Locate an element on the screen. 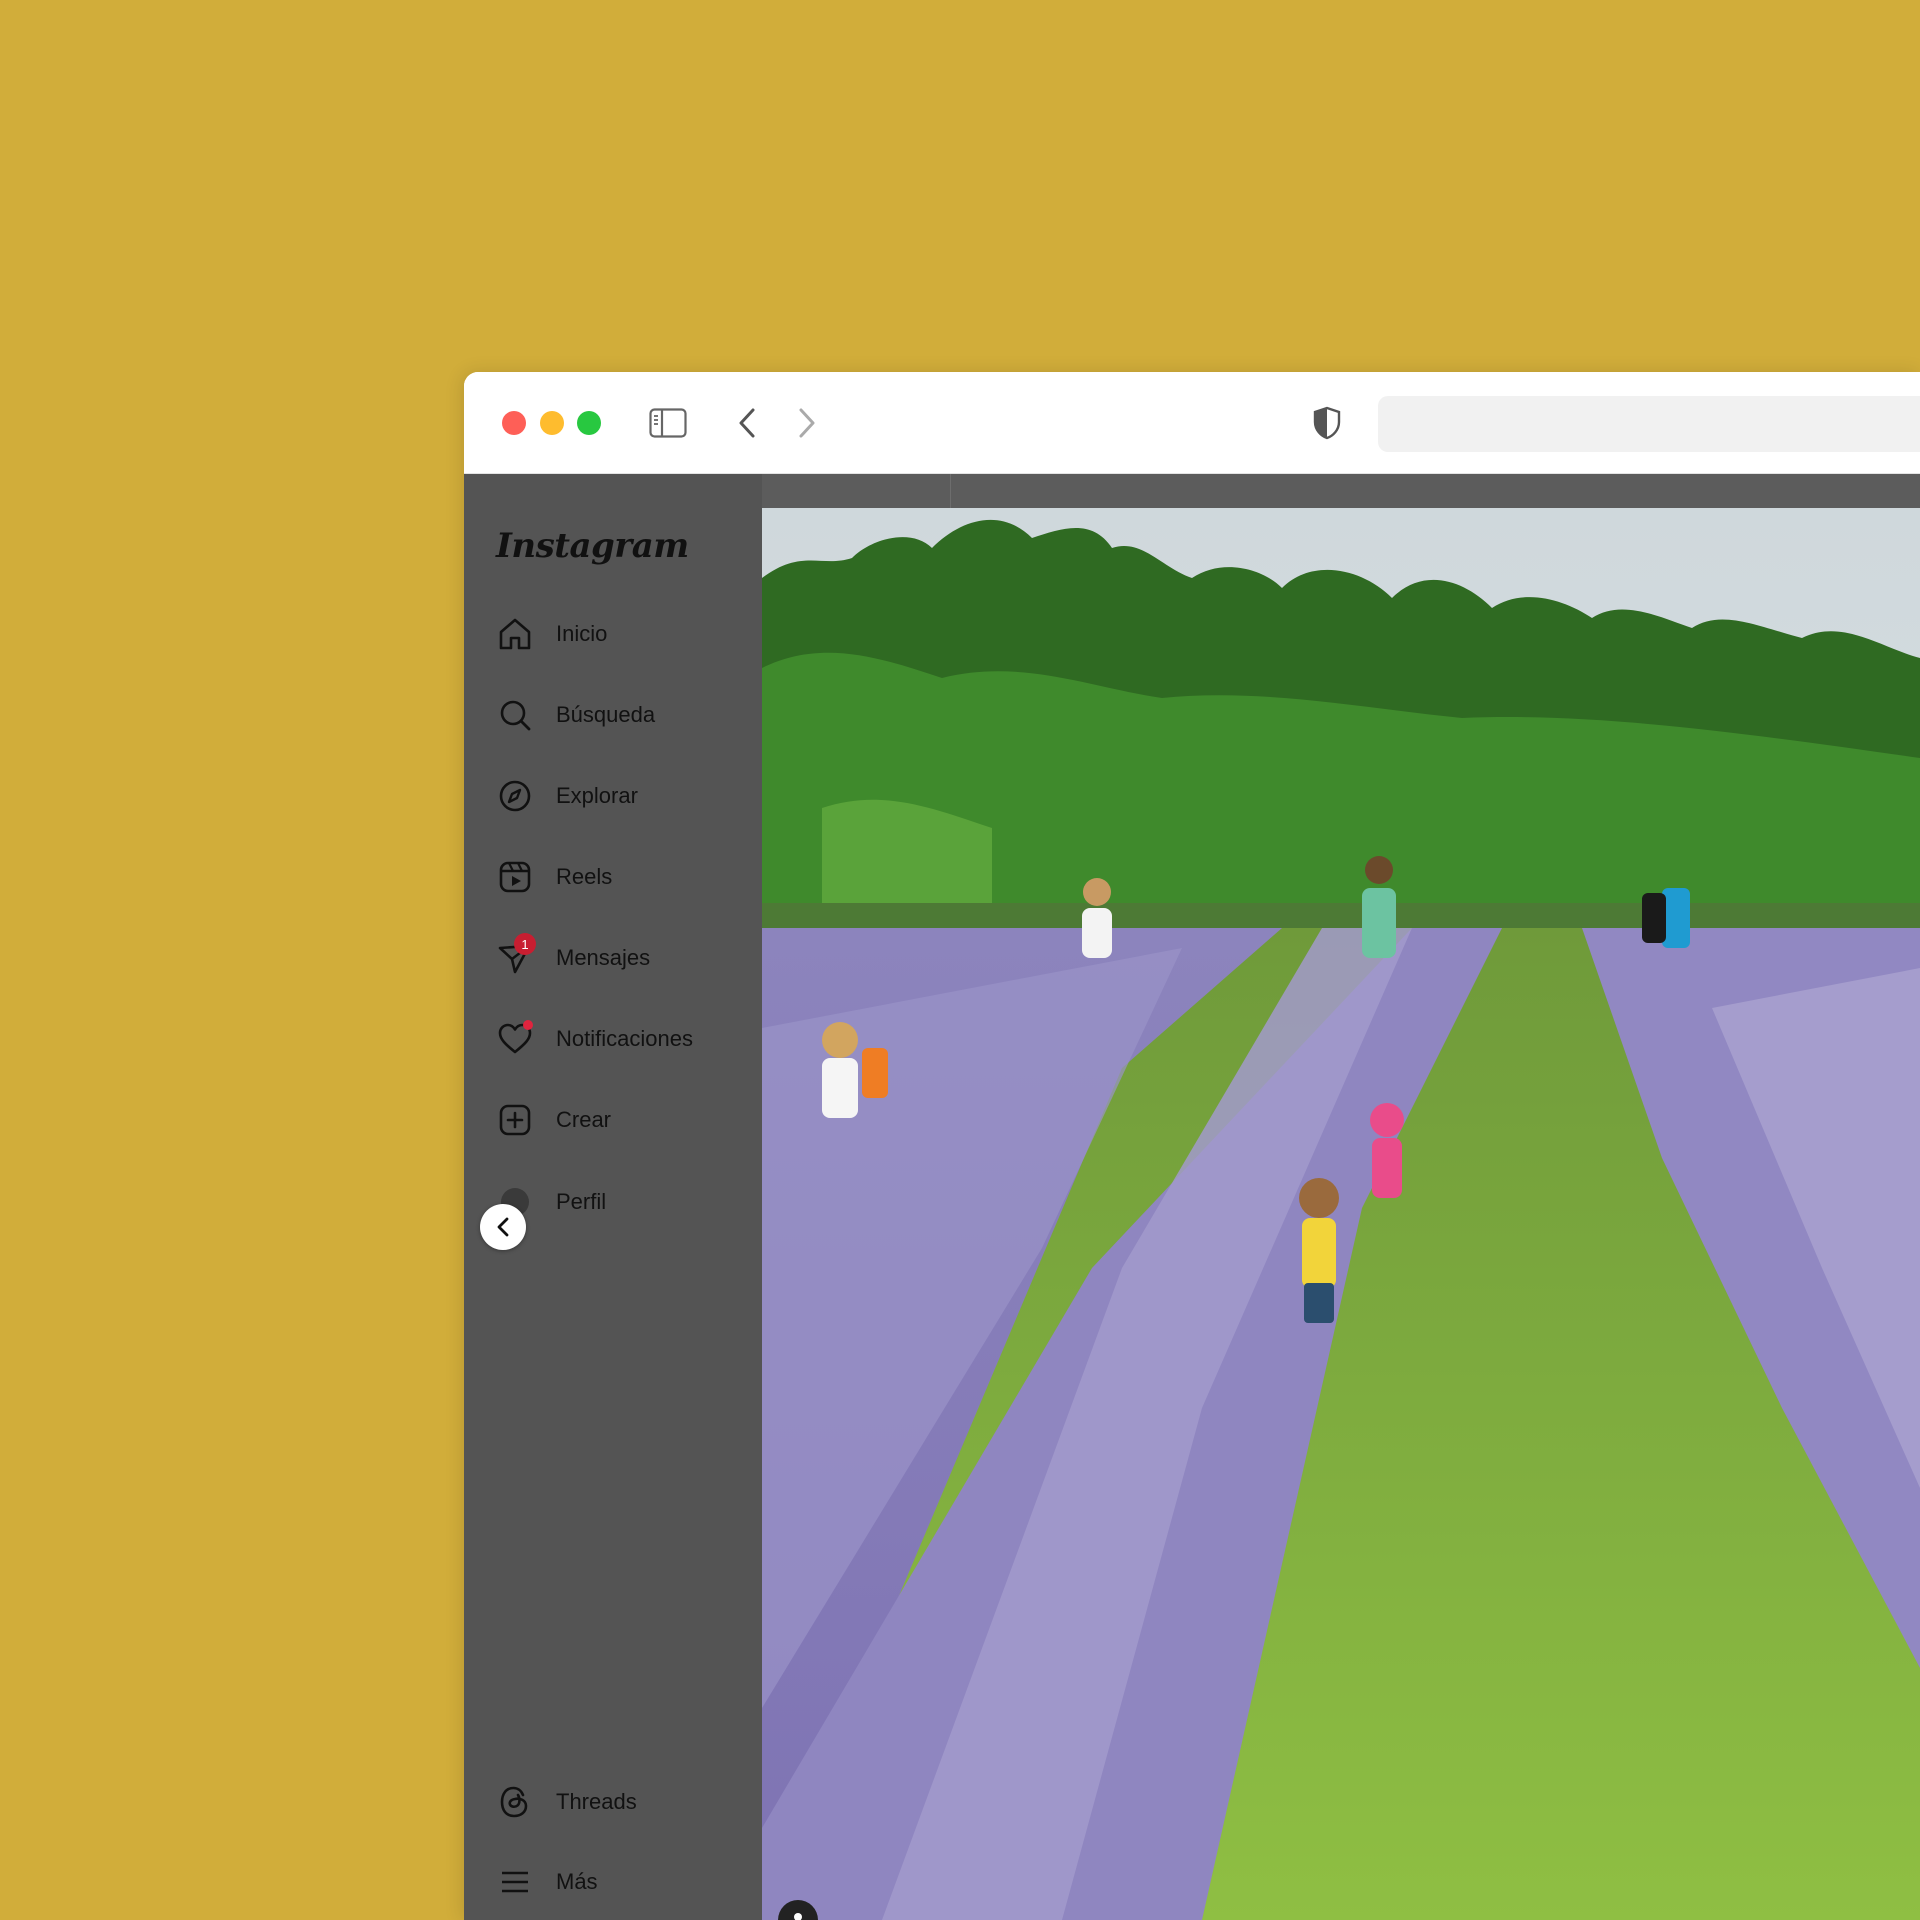 This screenshot has width=1920, height=1920. forward-button is located at coordinates (807, 423).